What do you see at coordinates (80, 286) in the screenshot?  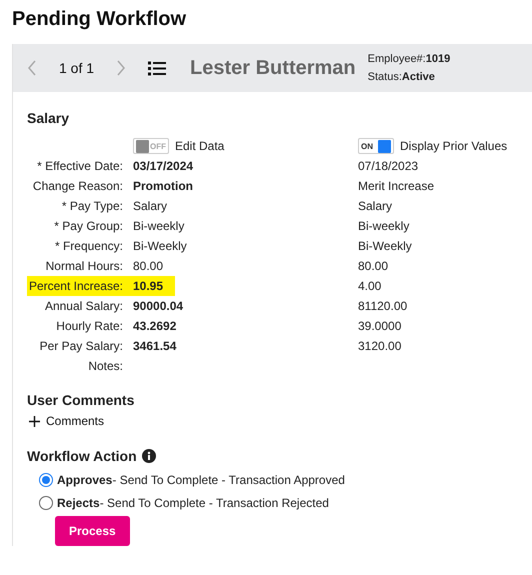 I see `field-label: Percent Increase:` at bounding box center [80, 286].